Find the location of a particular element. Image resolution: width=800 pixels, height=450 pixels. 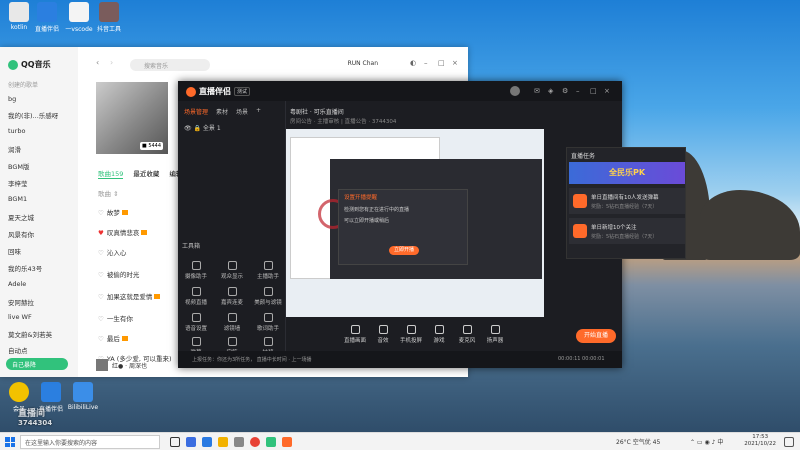

sidebar-item: 夏天之城 is located at coordinates (40, 217).